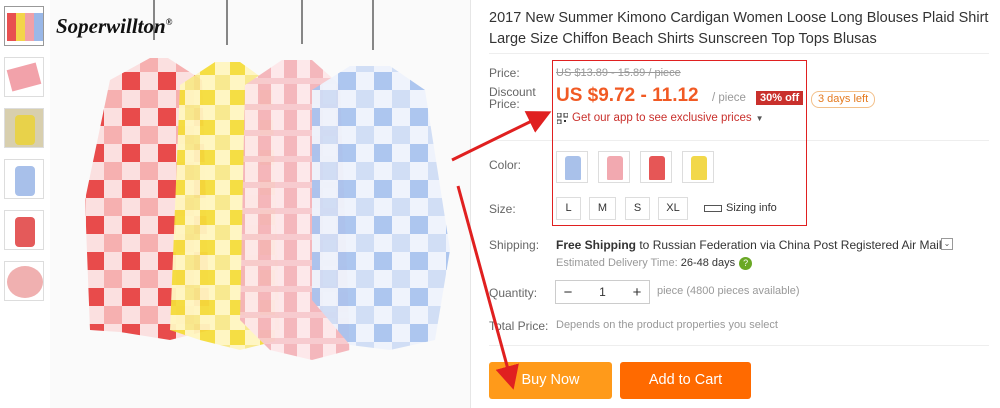 Image resolution: width=1000 pixels, height=408 pixels. I want to click on color-option-blue, so click(572, 167).